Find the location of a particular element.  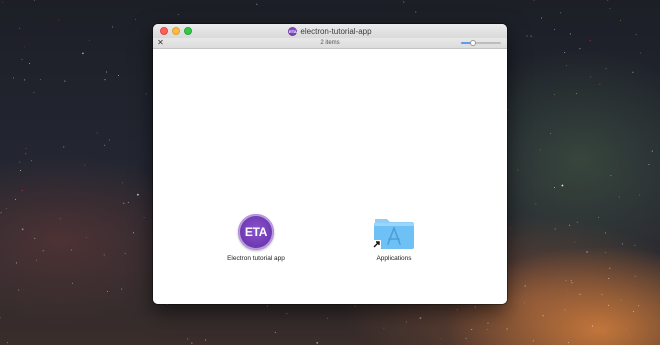

title-bar: ETA electron-tutorial-app is located at coordinates (330, 31).